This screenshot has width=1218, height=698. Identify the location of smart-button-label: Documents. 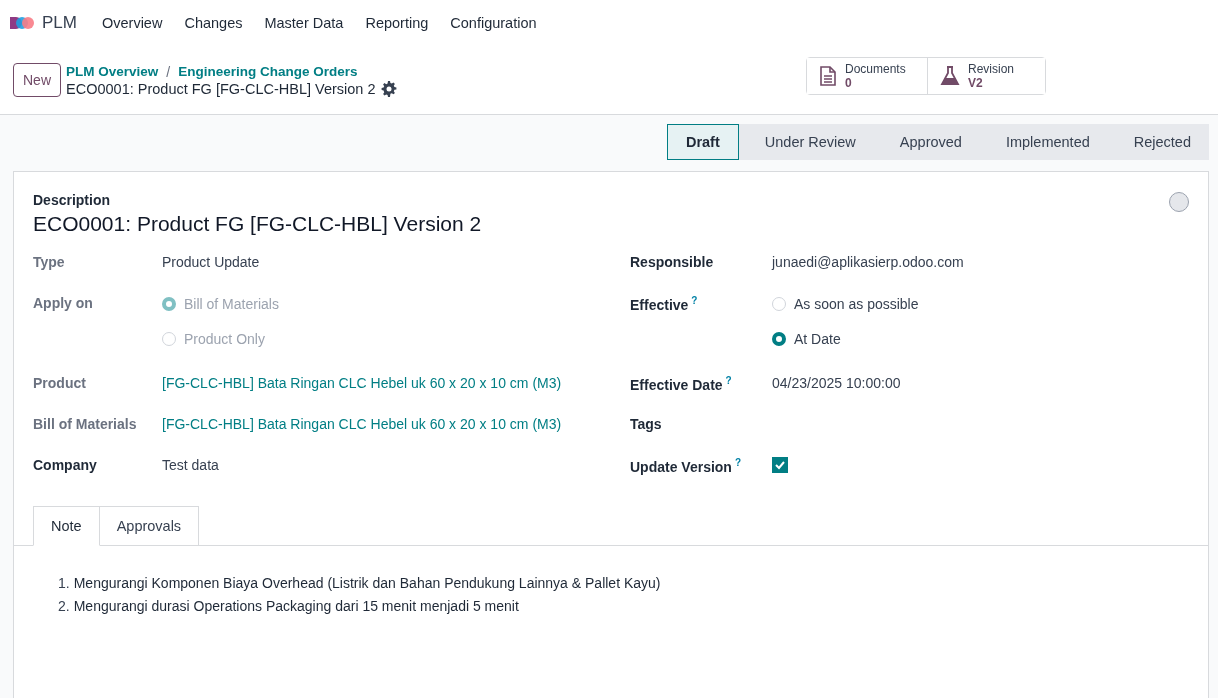
(875, 69).